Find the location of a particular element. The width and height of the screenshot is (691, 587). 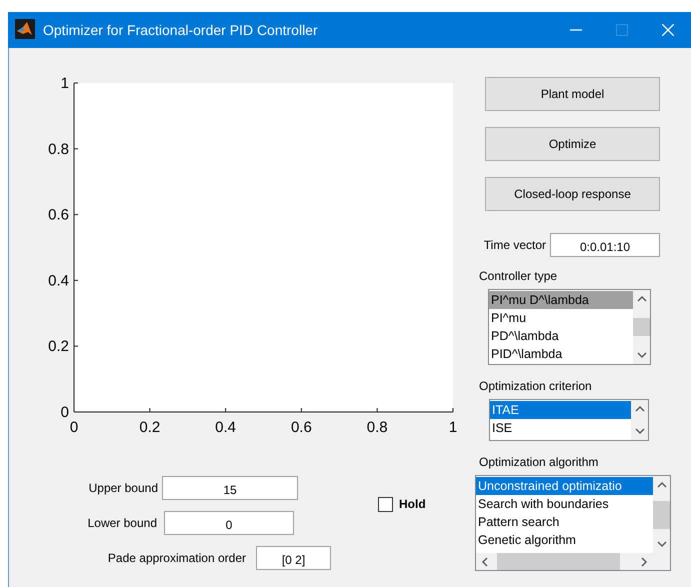

window-title: Optimizer for Fractional-order PID Controller is located at coordinates (181, 30).